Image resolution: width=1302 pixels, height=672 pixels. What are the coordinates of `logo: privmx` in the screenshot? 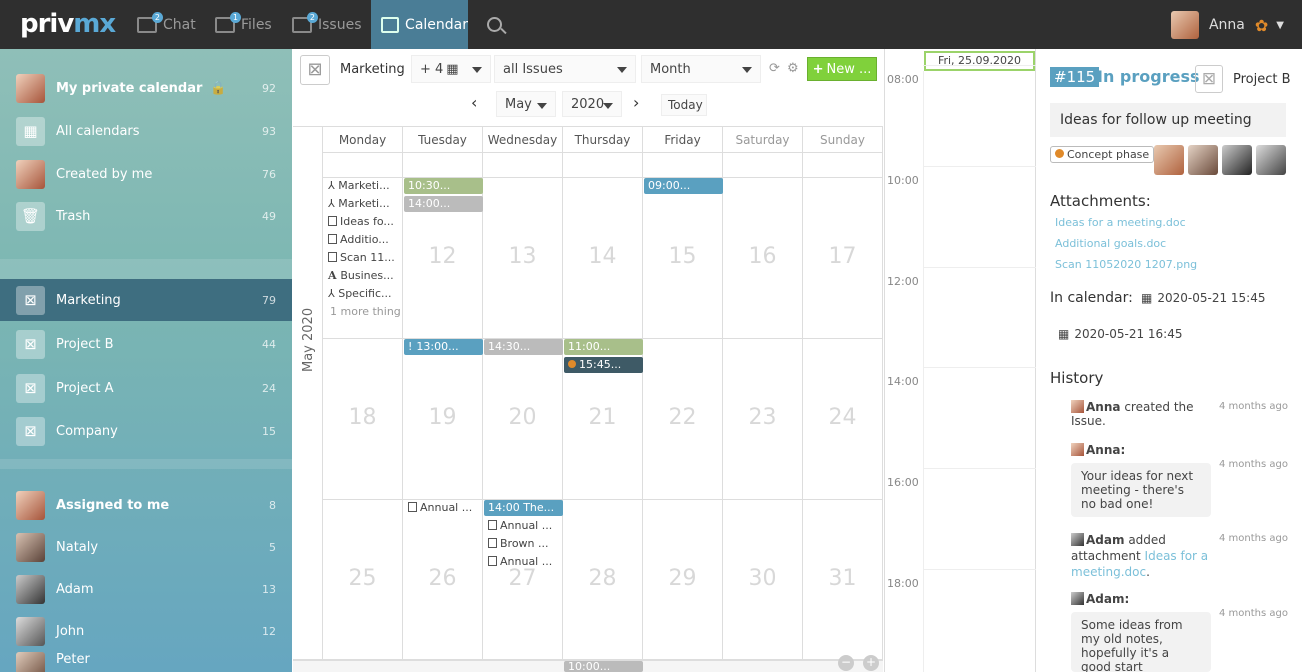 It's located at (68, 24).